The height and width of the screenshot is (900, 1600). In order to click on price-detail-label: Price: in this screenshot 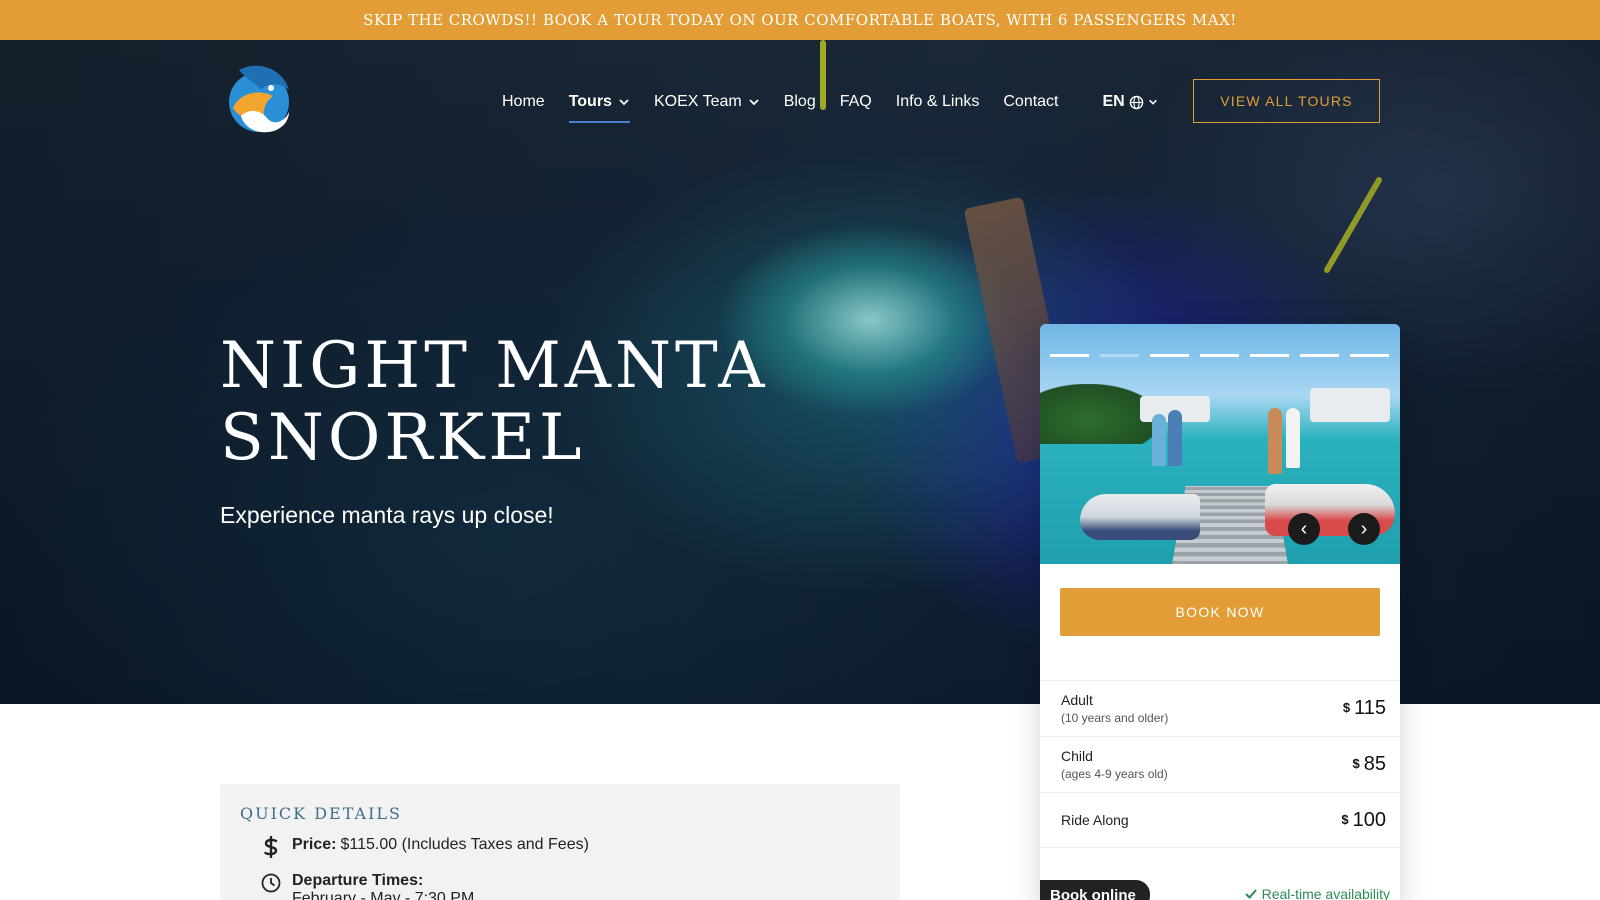, I will do `click(314, 844)`.